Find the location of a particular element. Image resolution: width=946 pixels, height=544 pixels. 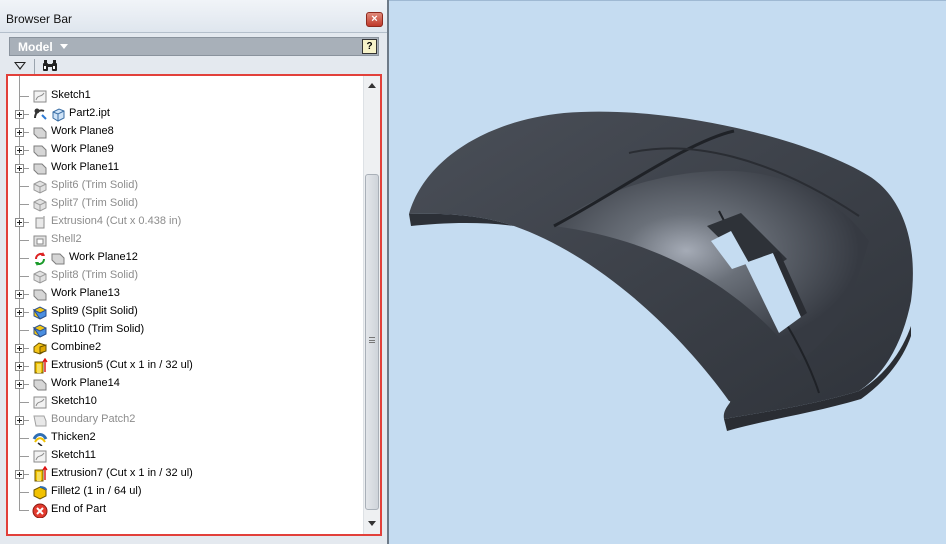

tree-item-label: Work Plane14 is located at coordinates (85, 383).